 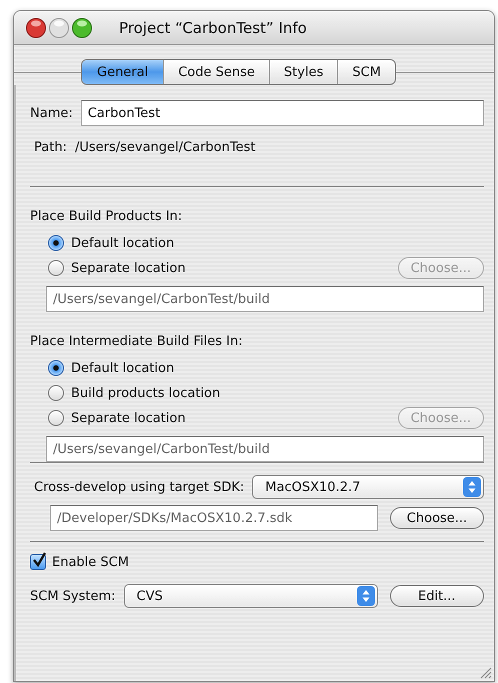 I want to click on sdk-path-field: /Developer/SDKs/MacOSX10.2.7.sdk, so click(x=214, y=518).